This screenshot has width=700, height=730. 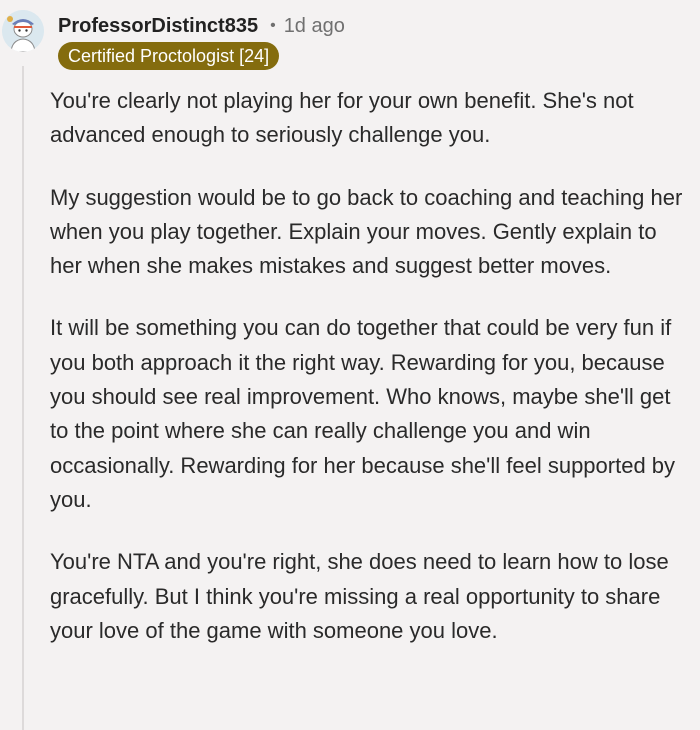 What do you see at coordinates (169, 56) in the screenshot?
I see `user-flair: Certified Proctologist [24]` at bounding box center [169, 56].